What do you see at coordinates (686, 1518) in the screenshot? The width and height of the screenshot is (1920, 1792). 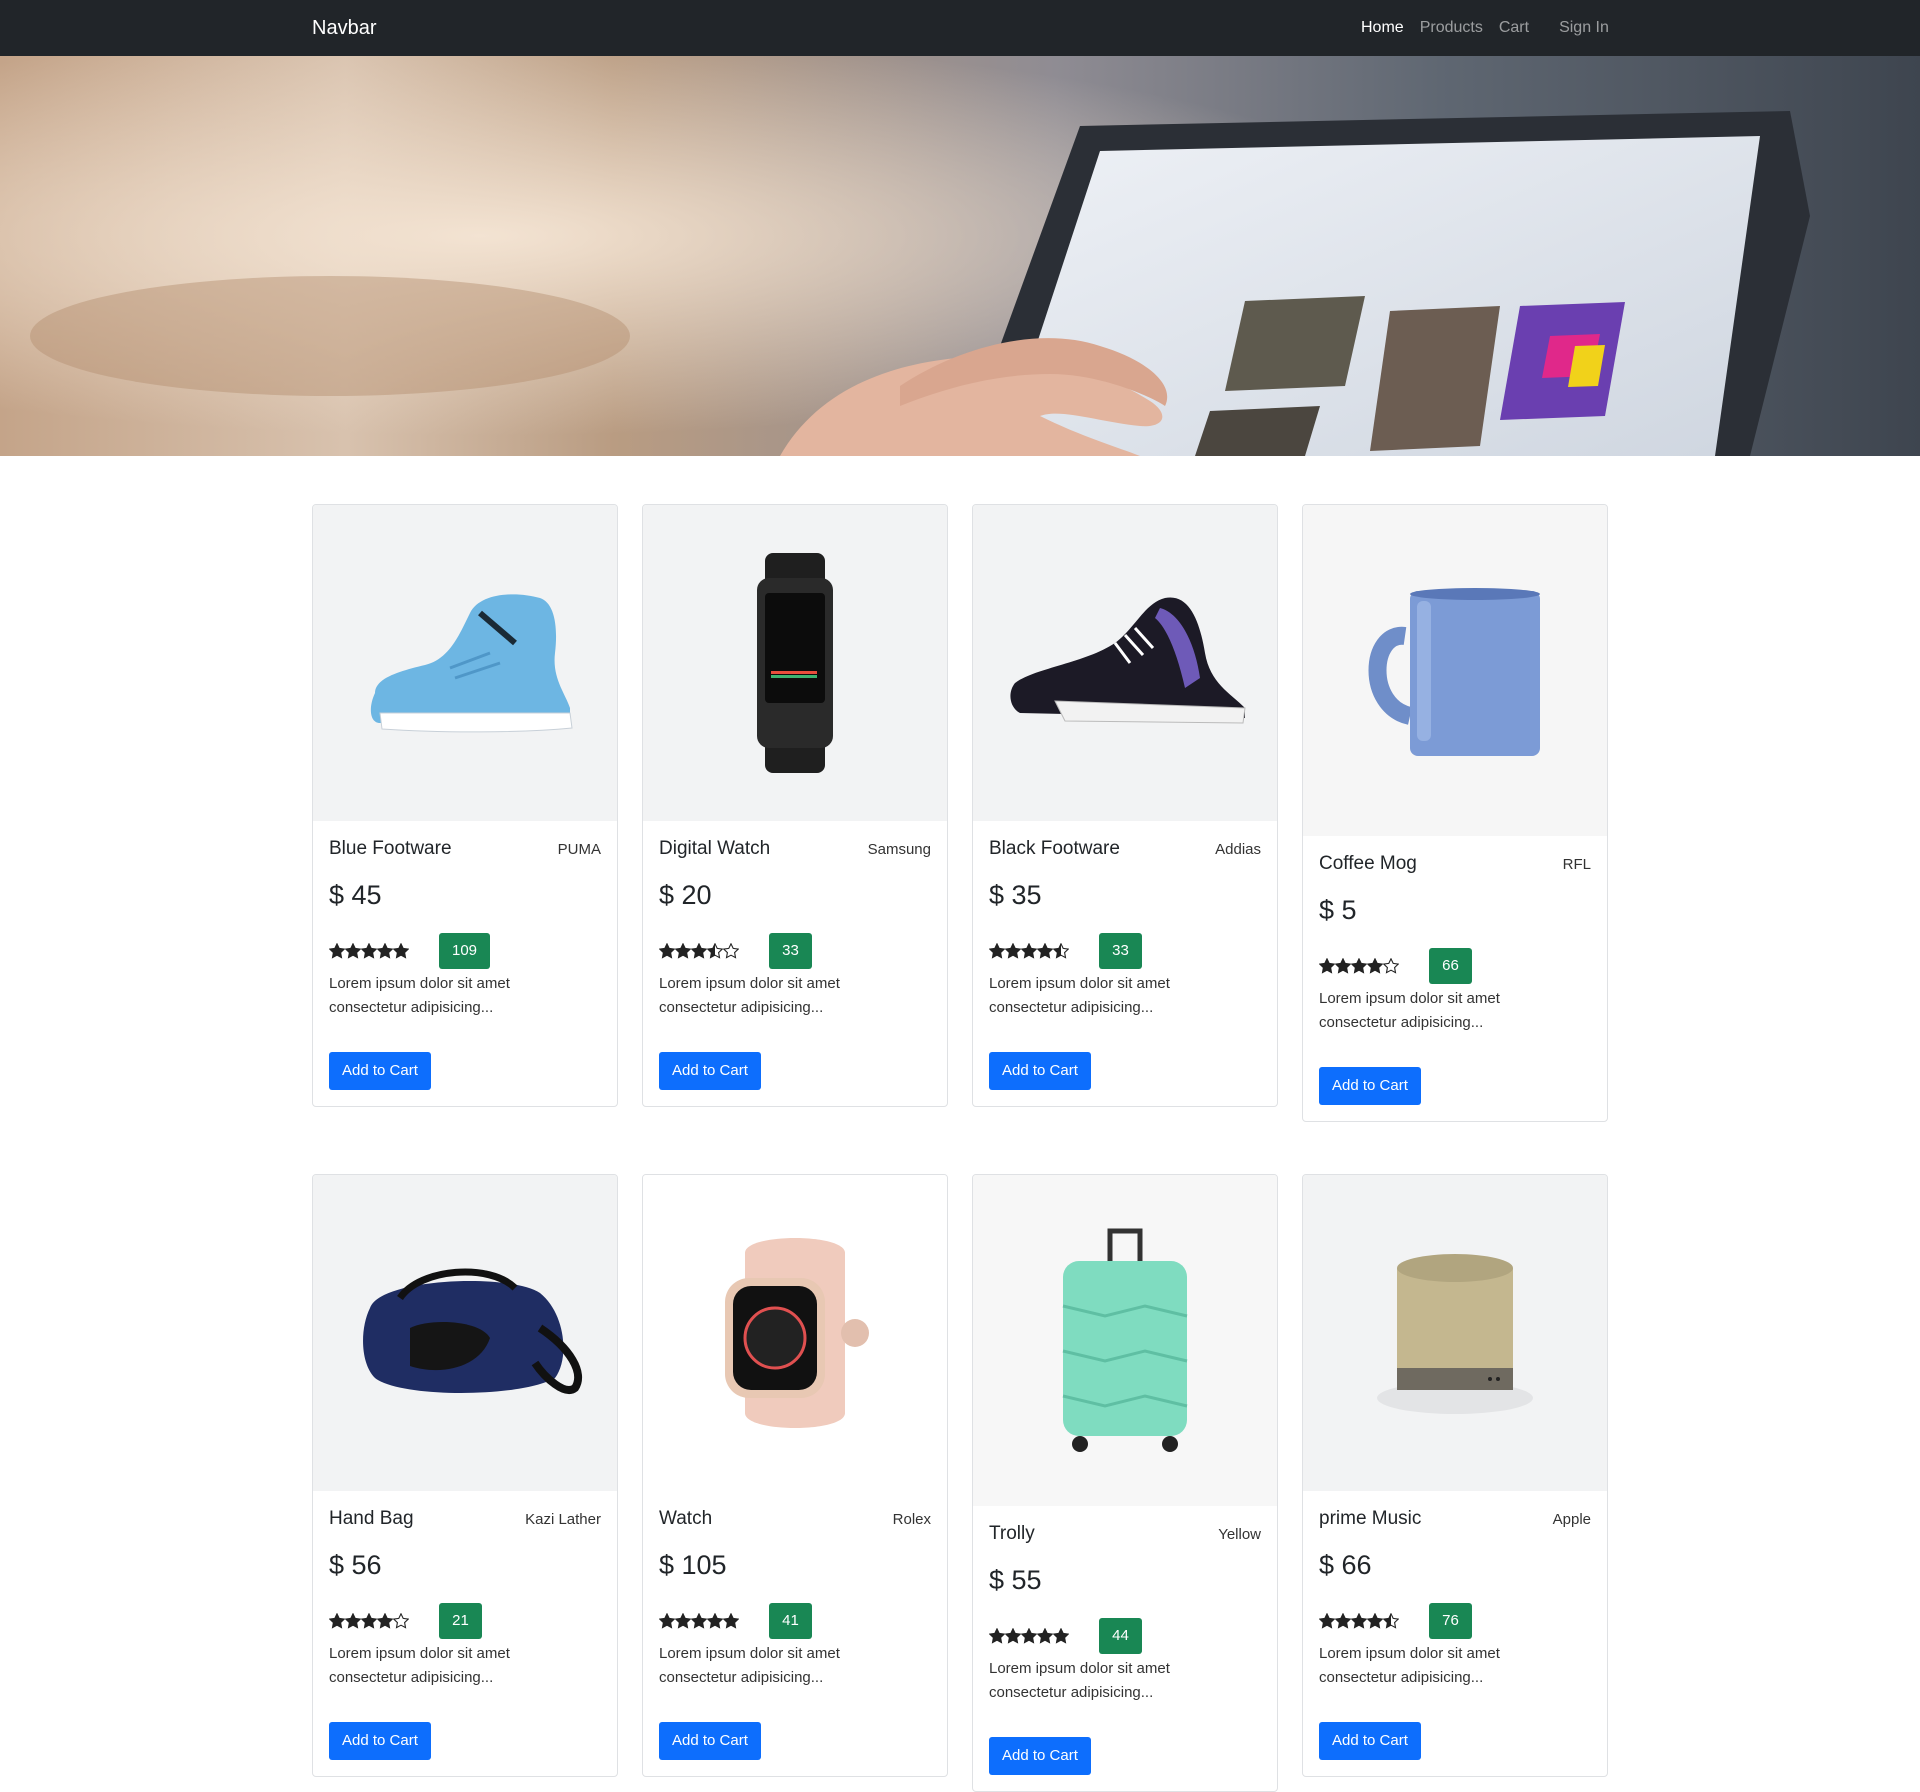 I see `product-title: Watch` at bounding box center [686, 1518].